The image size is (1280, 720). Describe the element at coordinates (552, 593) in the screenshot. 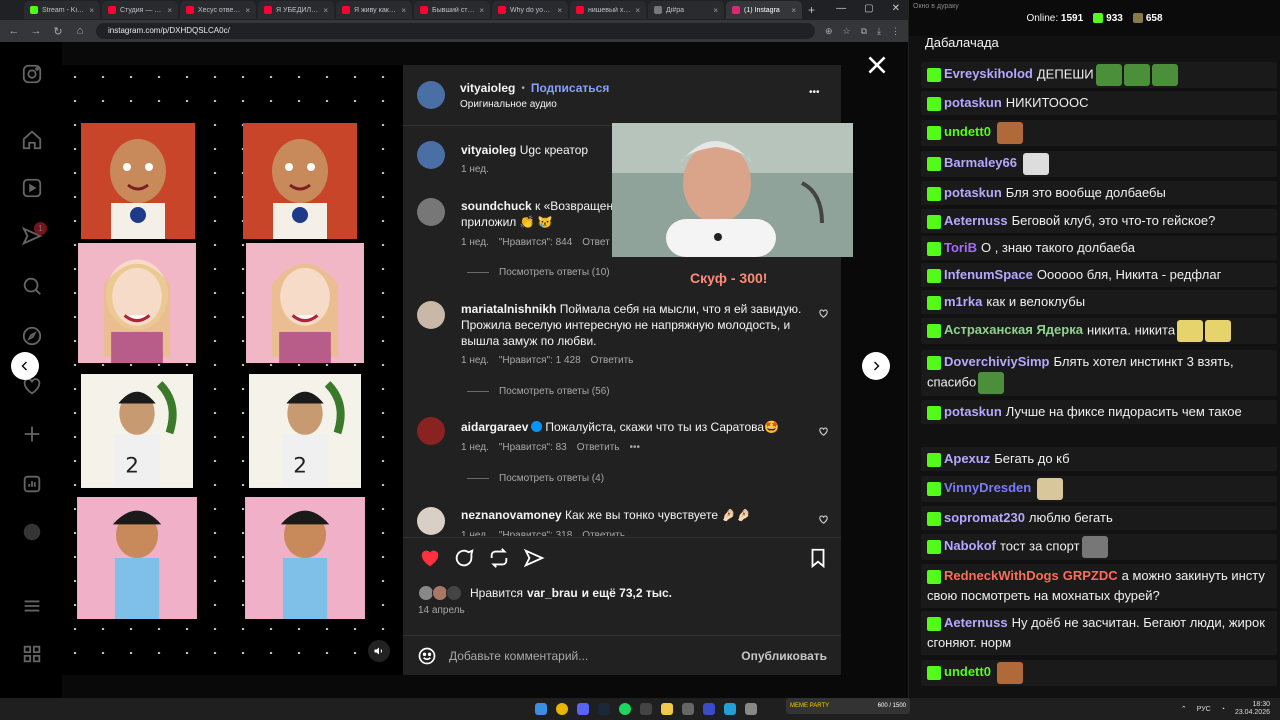

I see `likes-user: var_brau` at that location.